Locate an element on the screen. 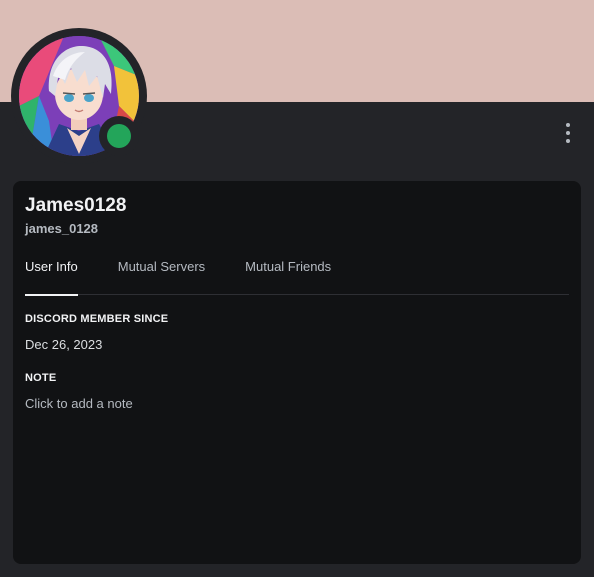 The image size is (594, 577). username: james_0128 is located at coordinates (62, 228).